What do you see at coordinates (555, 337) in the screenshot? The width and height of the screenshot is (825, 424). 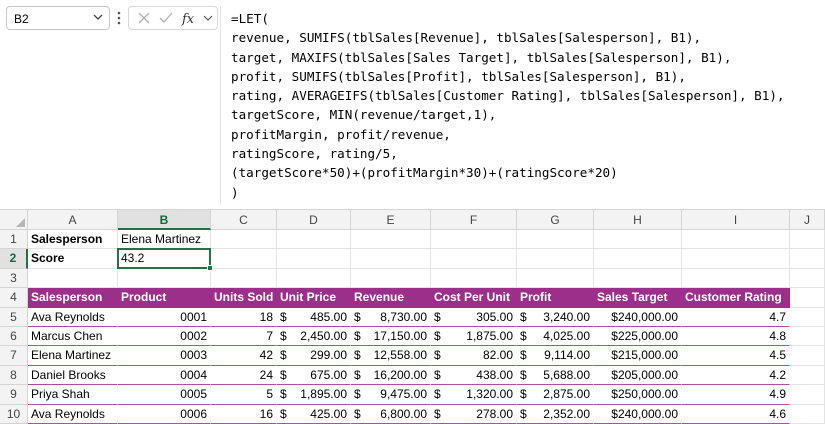 I see `table-cell: $4,025.00` at bounding box center [555, 337].